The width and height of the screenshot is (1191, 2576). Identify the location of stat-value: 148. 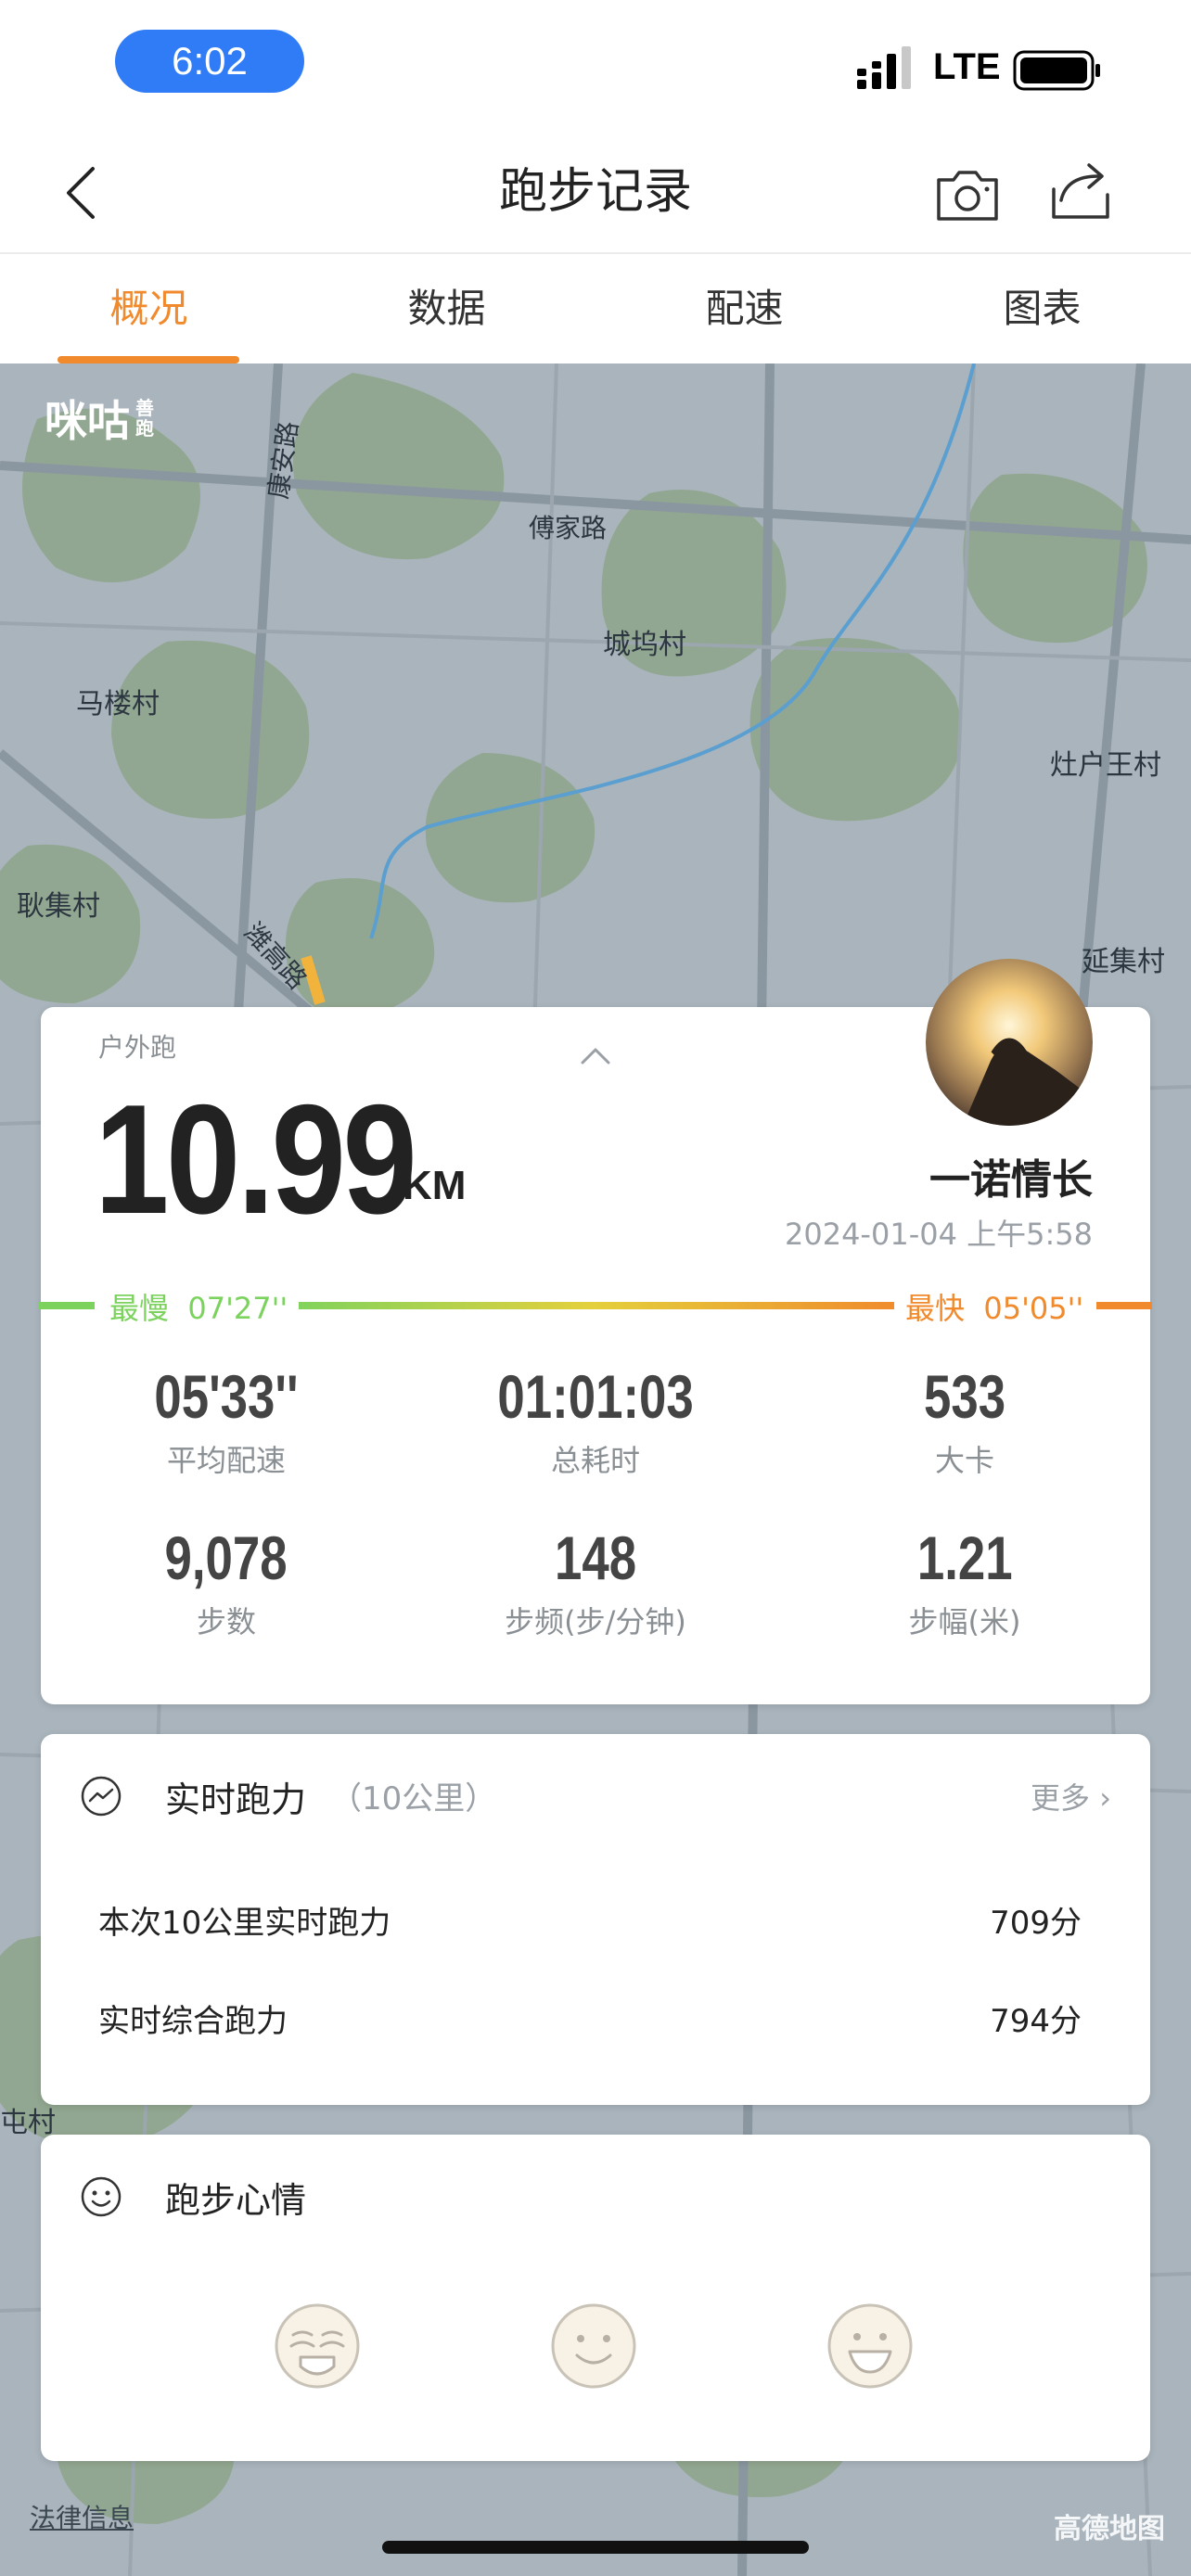
(595, 1558).